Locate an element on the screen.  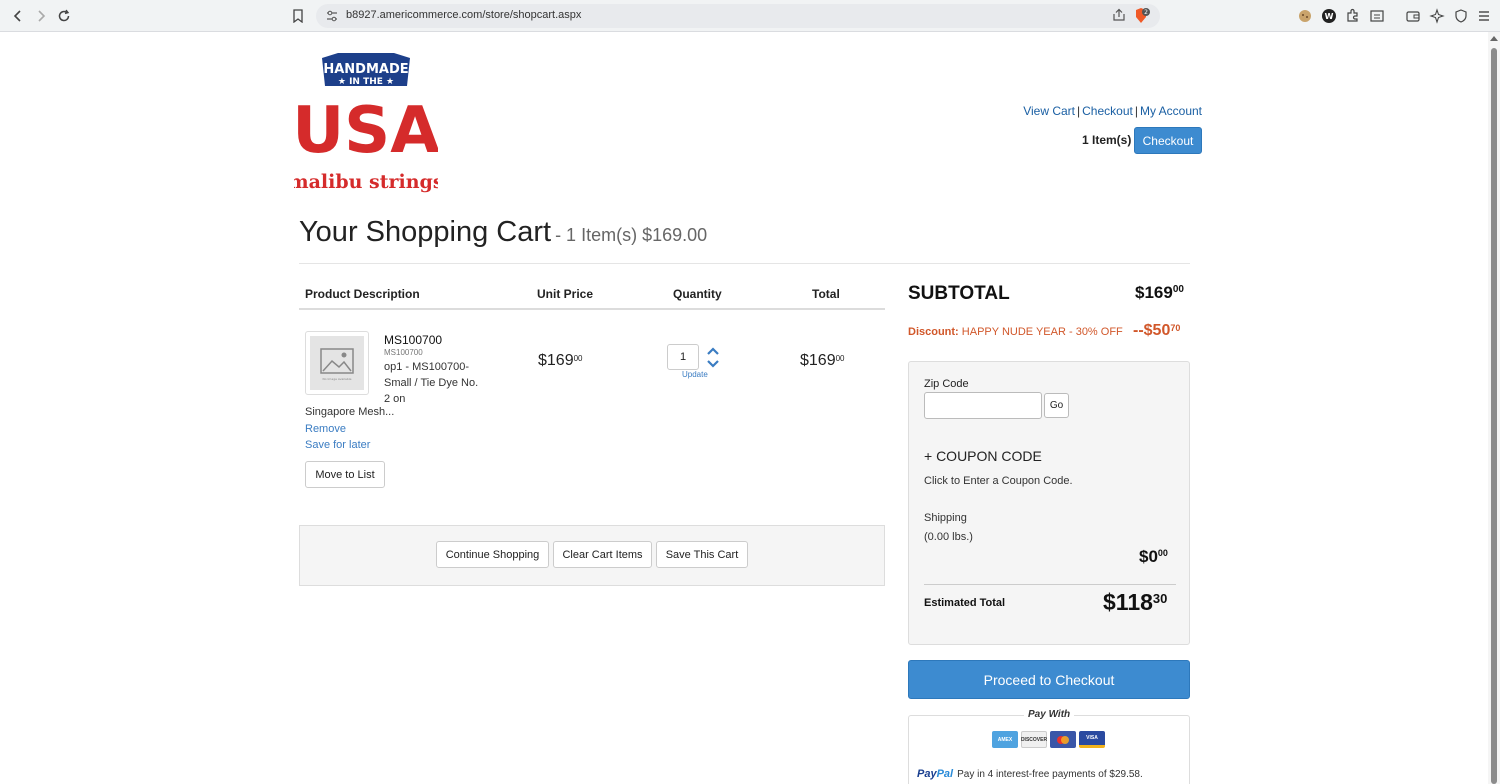
svg-text: HANDMADE is located at coordinates (365, 69).